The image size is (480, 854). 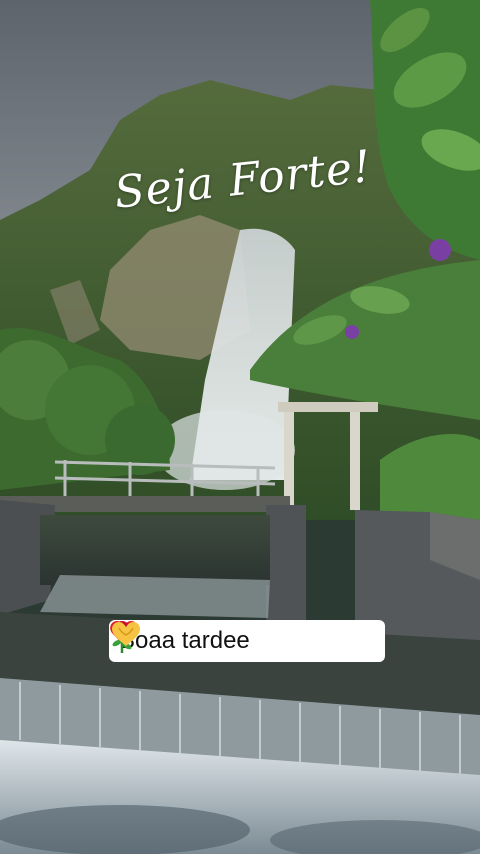 I want to click on caption-sticker: Boaa tardee, so click(x=247, y=641).